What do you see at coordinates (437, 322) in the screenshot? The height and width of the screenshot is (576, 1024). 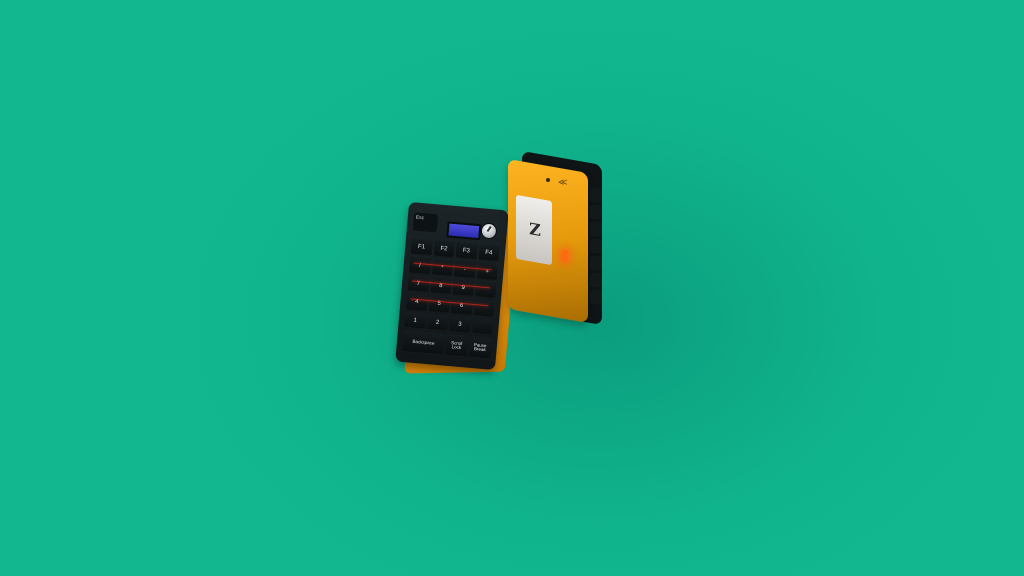 I see `key: 2` at bounding box center [437, 322].